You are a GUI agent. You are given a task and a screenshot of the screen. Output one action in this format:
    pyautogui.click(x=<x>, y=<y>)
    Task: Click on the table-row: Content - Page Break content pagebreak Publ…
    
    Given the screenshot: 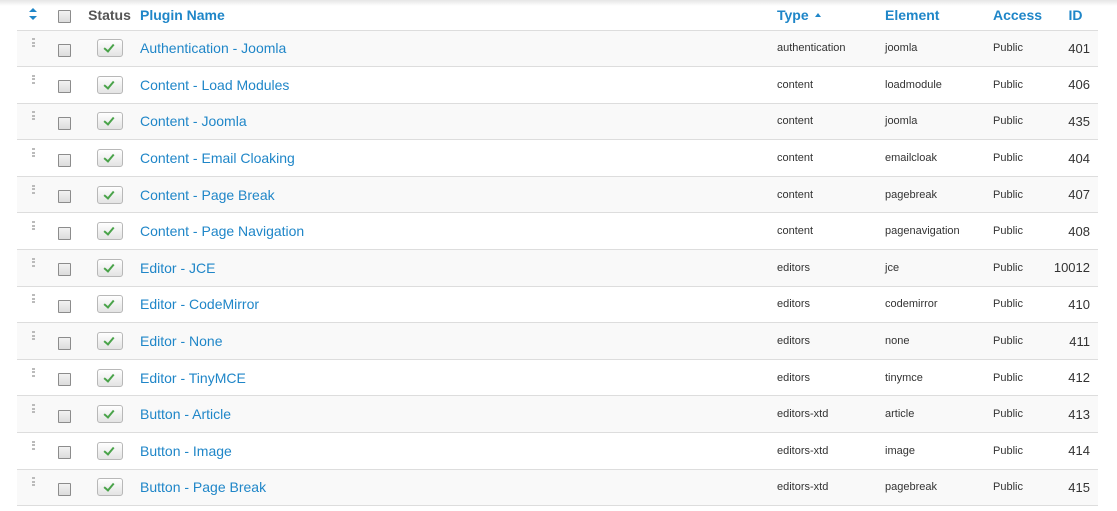 What is the action you would take?
    pyautogui.click(x=557, y=195)
    